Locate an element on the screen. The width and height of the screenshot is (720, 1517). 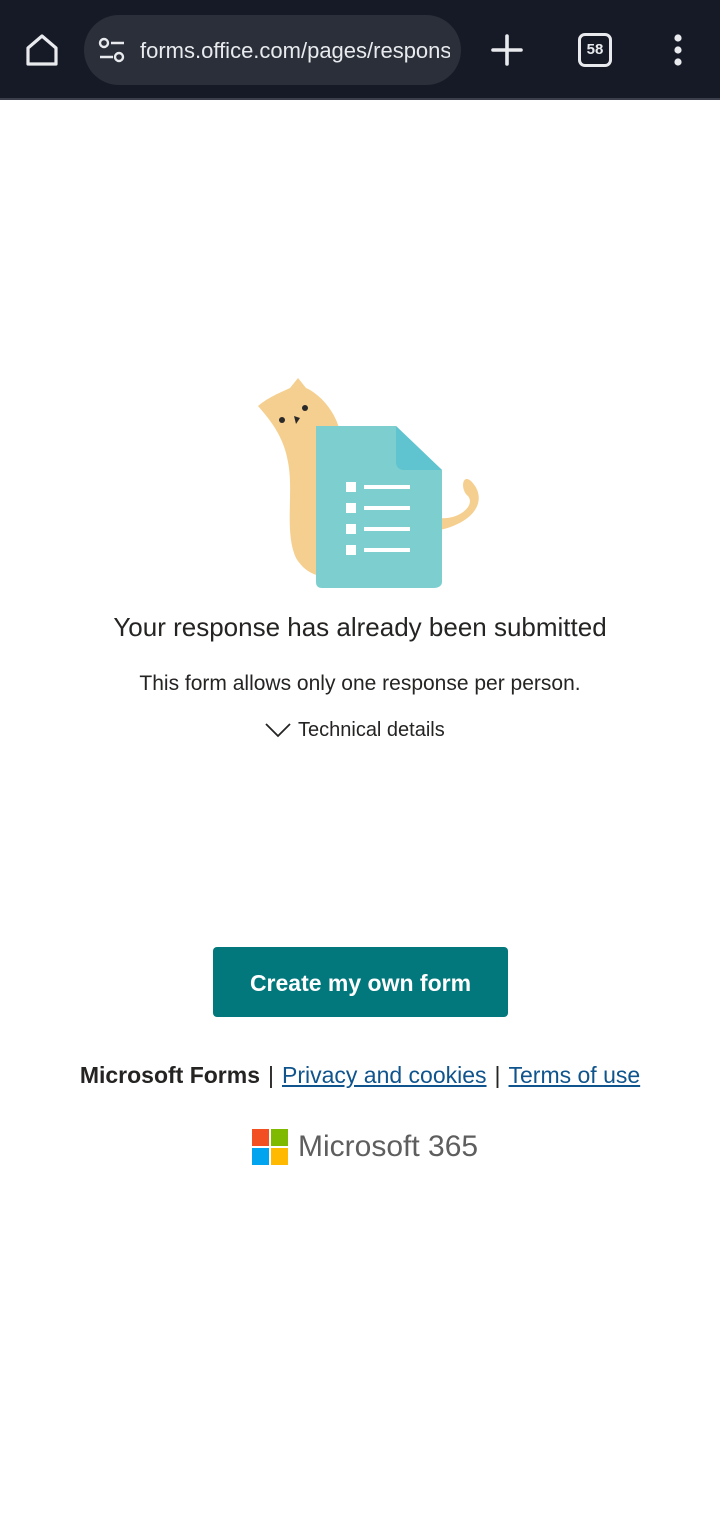
tab-switcher-button: 58 is located at coordinates (595, 50).